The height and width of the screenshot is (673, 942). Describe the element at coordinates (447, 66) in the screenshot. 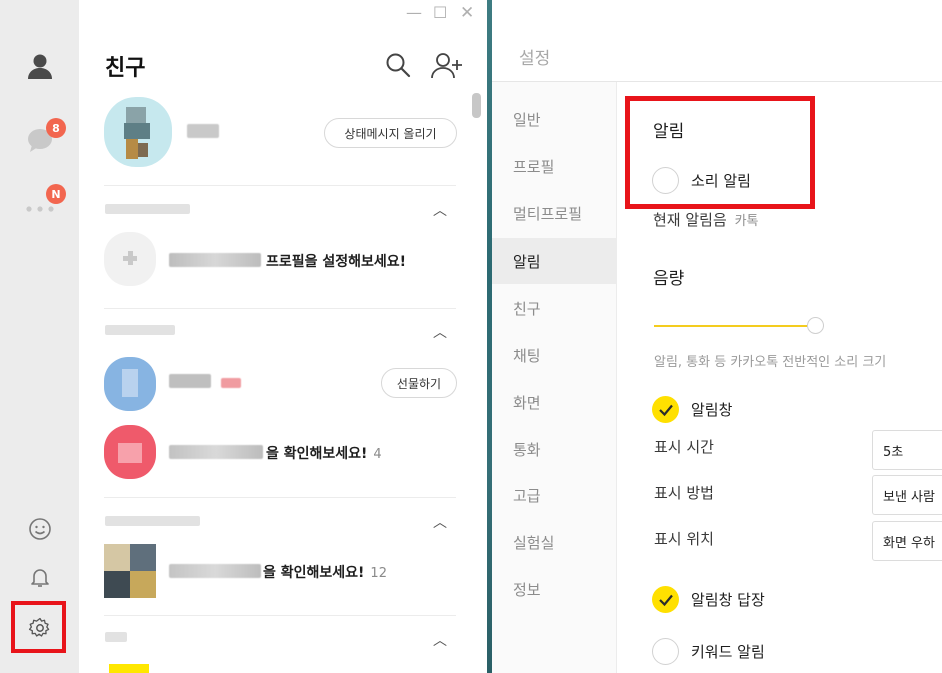

I see `add-friend-icon` at that location.